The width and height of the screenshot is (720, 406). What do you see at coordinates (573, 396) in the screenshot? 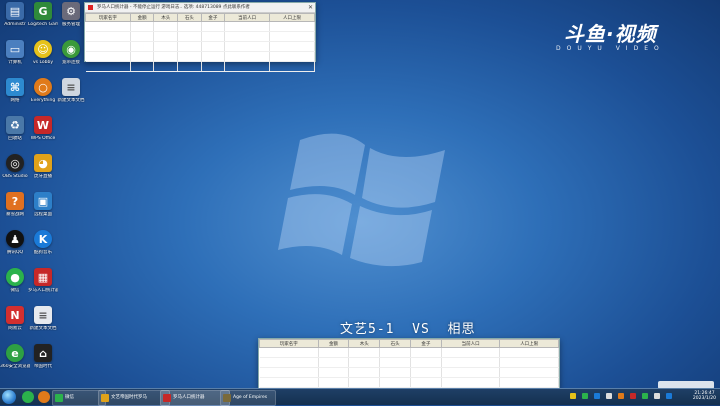
I see `tray-app-icon` at bounding box center [573, 396].